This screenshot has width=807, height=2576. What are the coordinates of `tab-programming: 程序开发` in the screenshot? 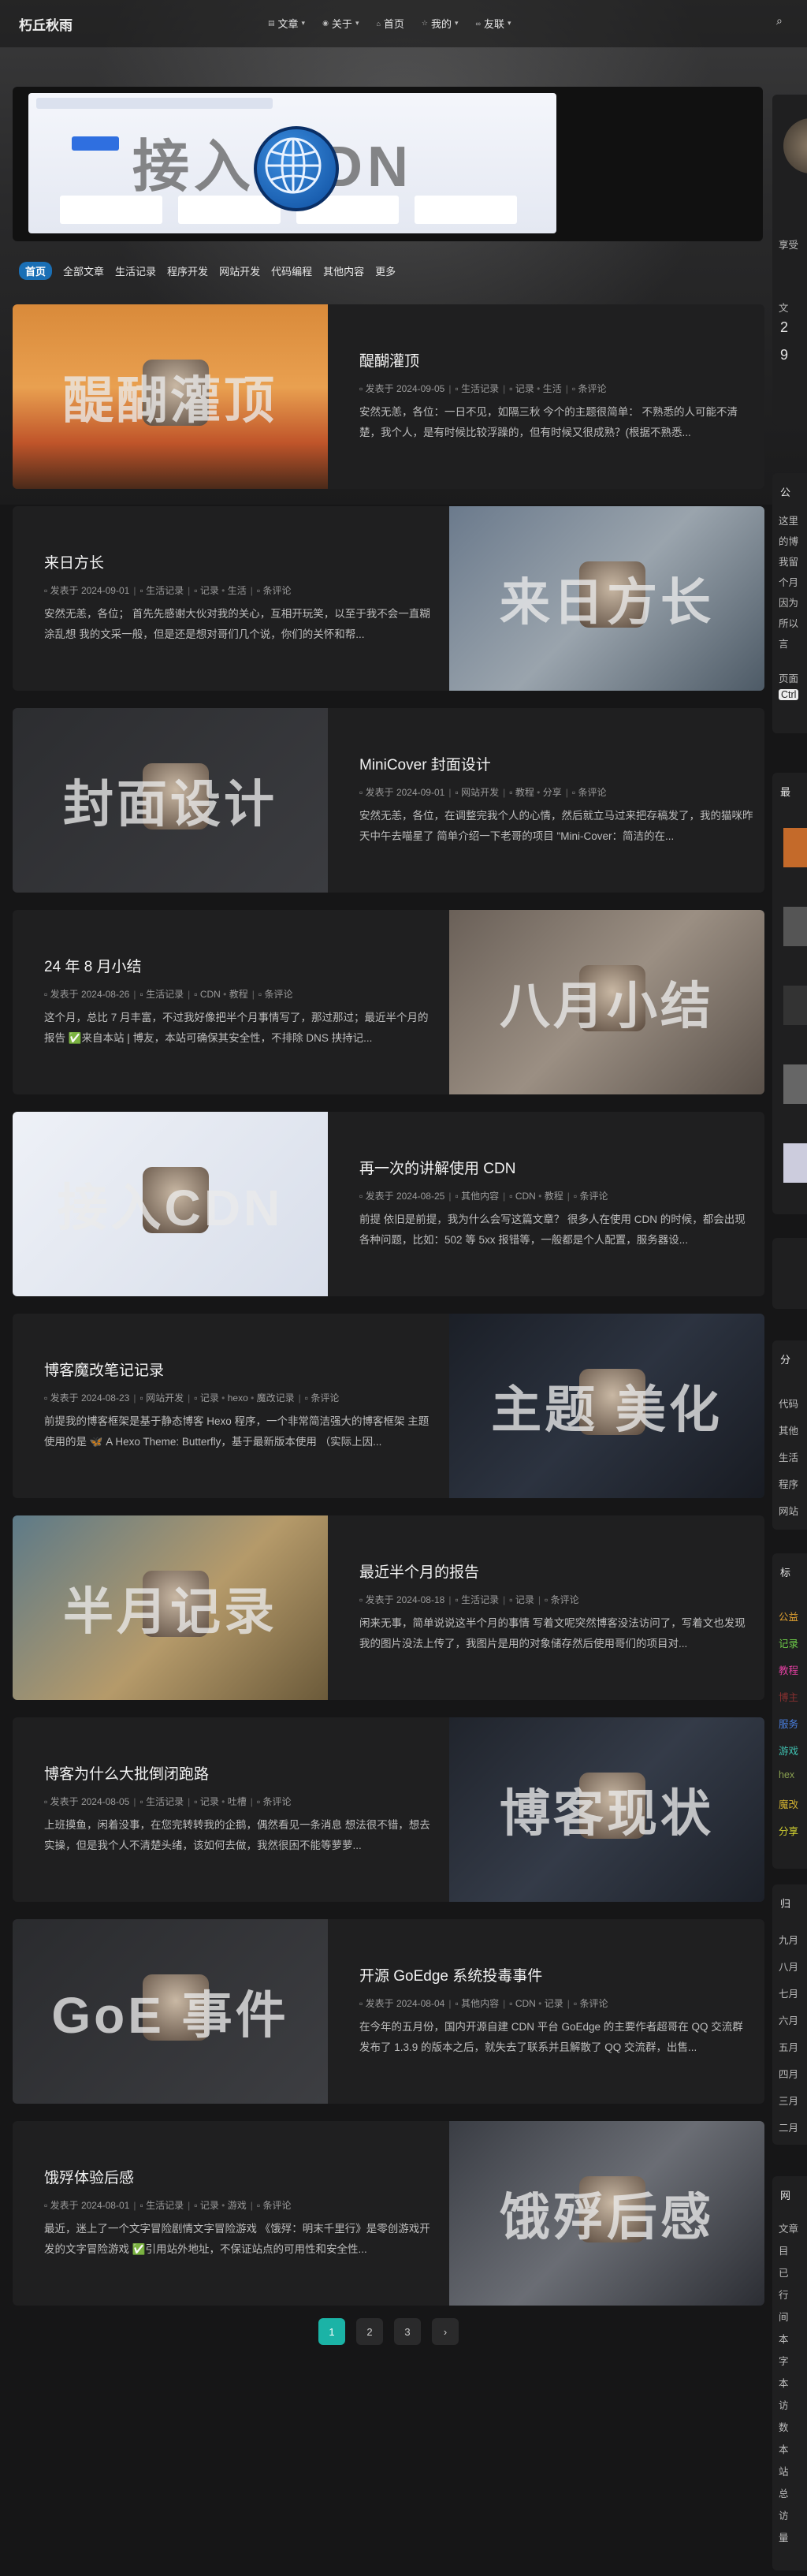 It's located at (187, 271).